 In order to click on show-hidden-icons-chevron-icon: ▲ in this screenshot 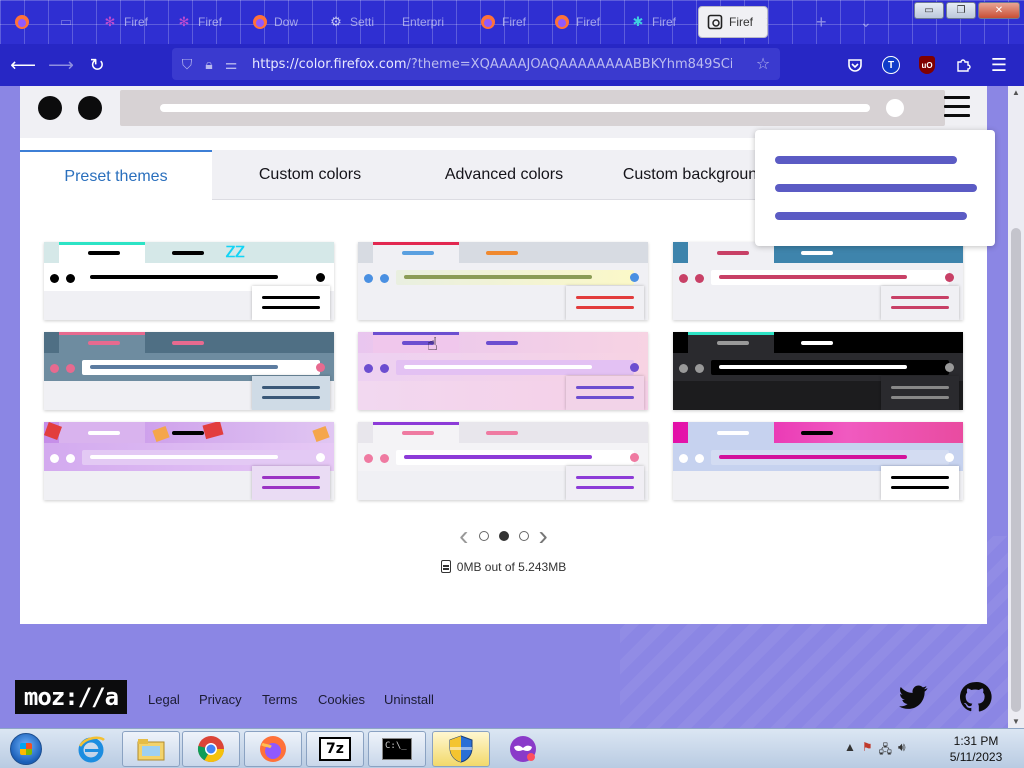, I will do `click(850, 750)`.